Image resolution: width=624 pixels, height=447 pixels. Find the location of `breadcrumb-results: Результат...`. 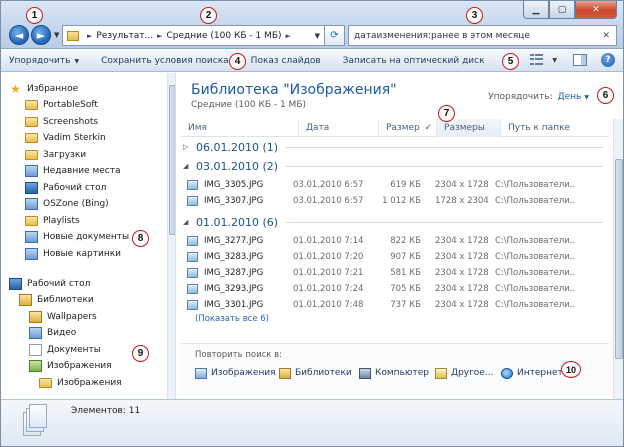

breadcrumb-results: Результат... is located at coordinates (124, 36).